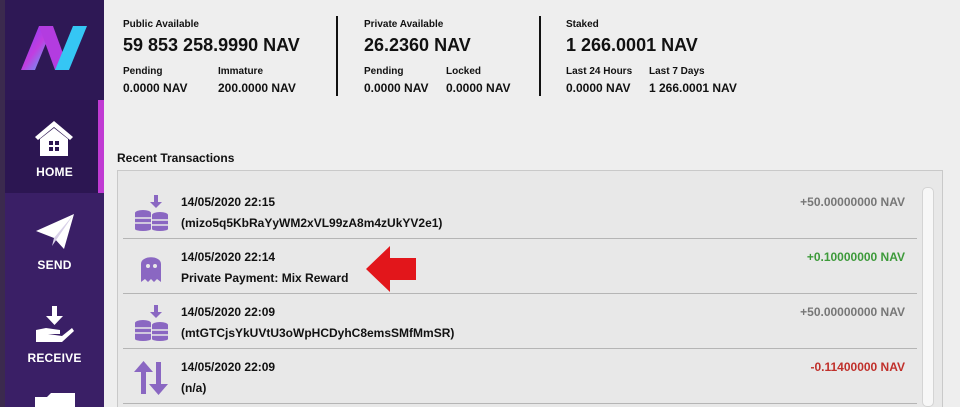 Image resolution: width=960 pixels, height=407 pixels. I want to click on sidebar-item-label: HOME, so click(54, 172).